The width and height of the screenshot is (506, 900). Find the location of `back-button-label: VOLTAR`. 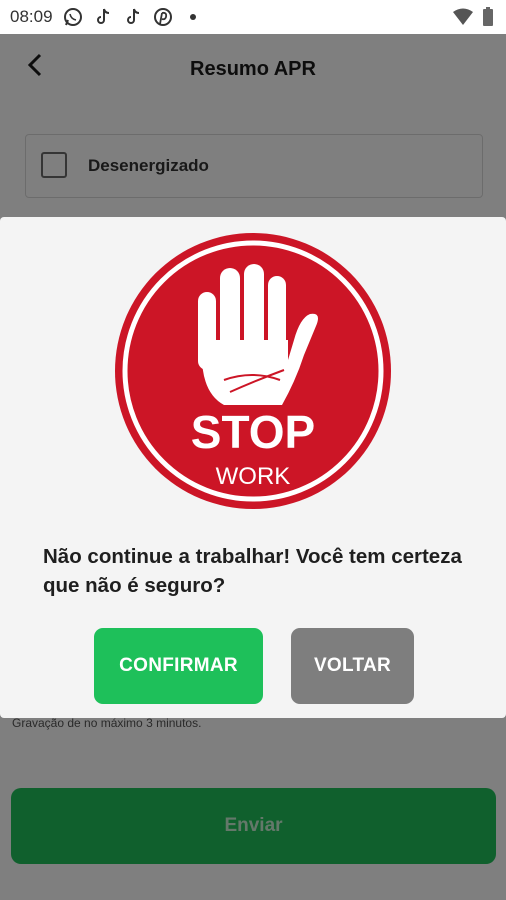

back-button-label: VOLTAR is located at coordinates (352, 665).